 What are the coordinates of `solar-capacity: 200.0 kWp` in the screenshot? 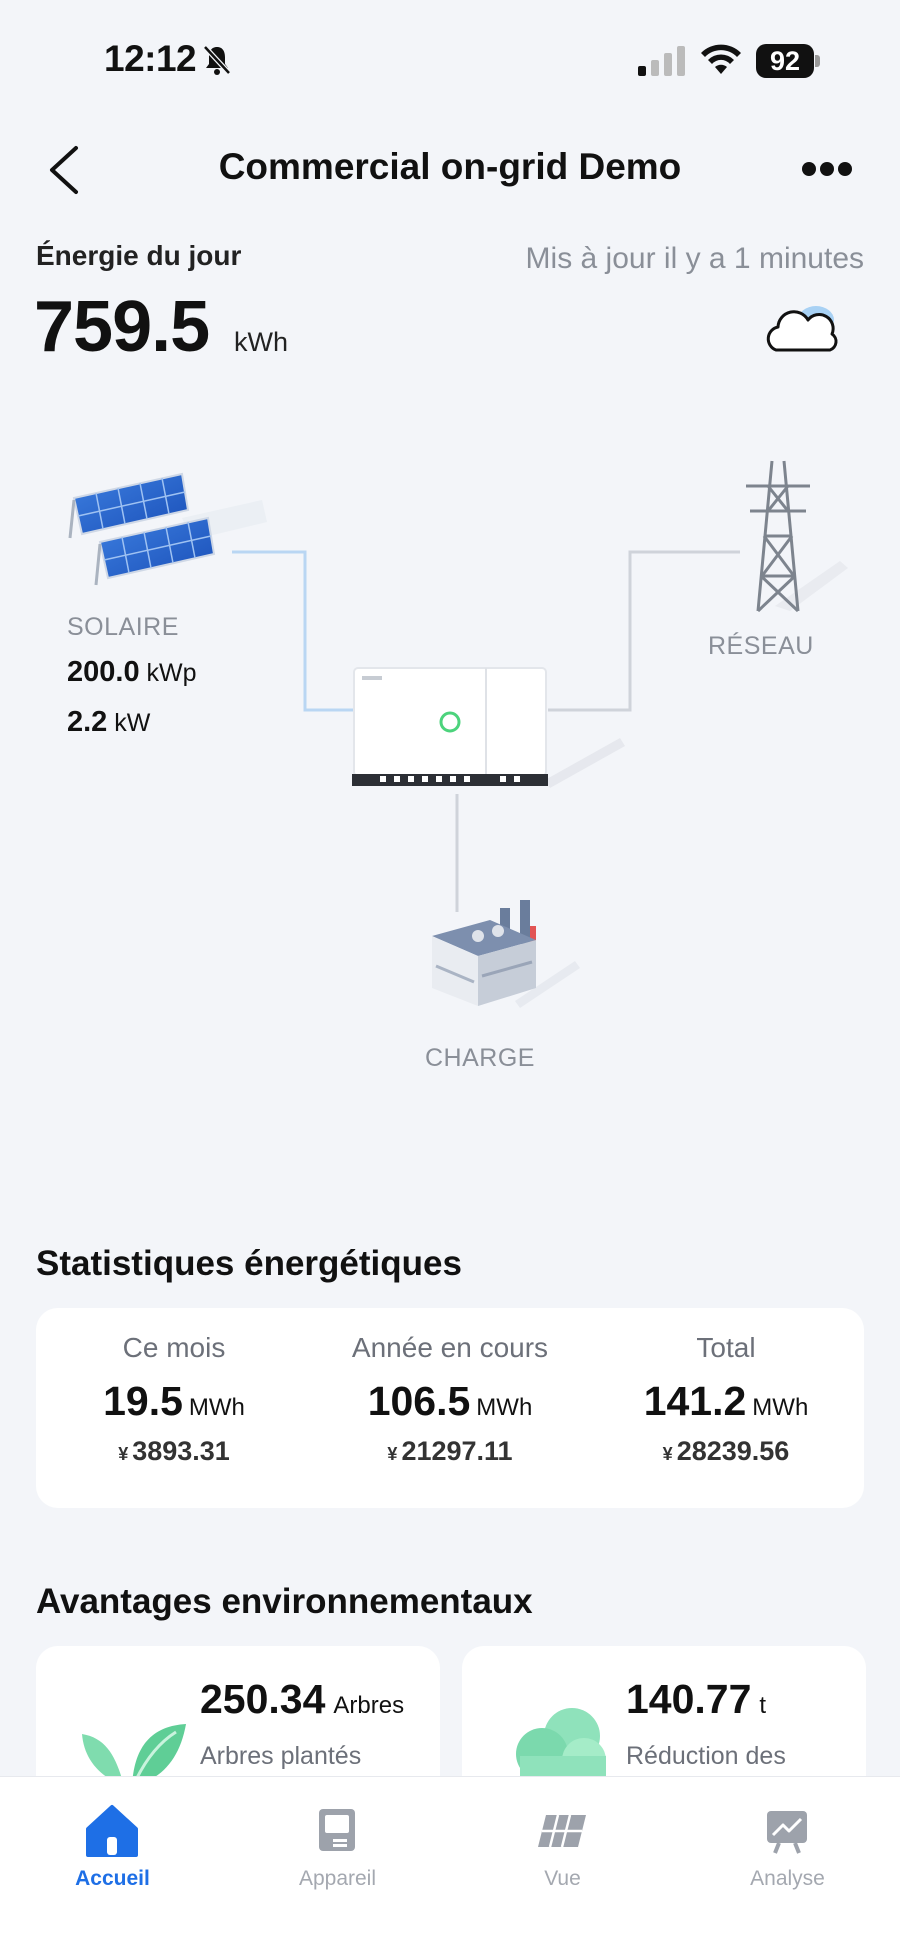 It's located at (132, 672).